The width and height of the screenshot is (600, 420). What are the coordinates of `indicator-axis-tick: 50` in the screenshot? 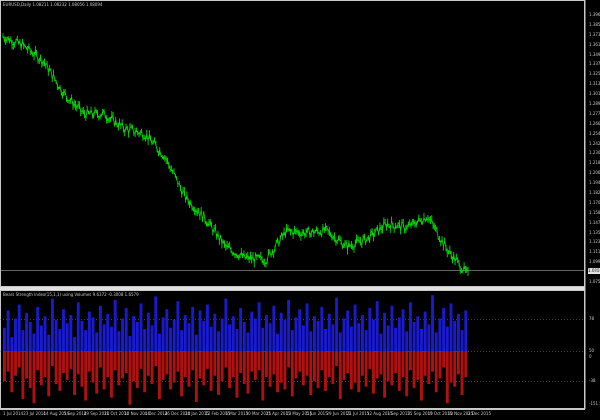 It's located at (592, 350).